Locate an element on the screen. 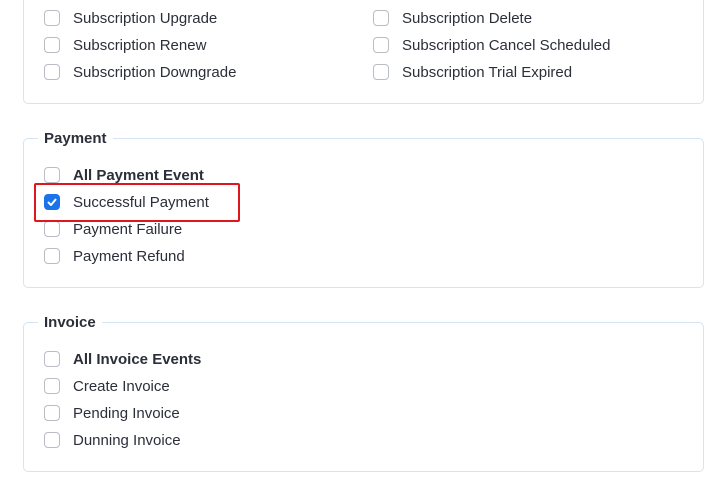  checkbox-subscription-renew: Subscription Renew is located at coordinates (125, 45).